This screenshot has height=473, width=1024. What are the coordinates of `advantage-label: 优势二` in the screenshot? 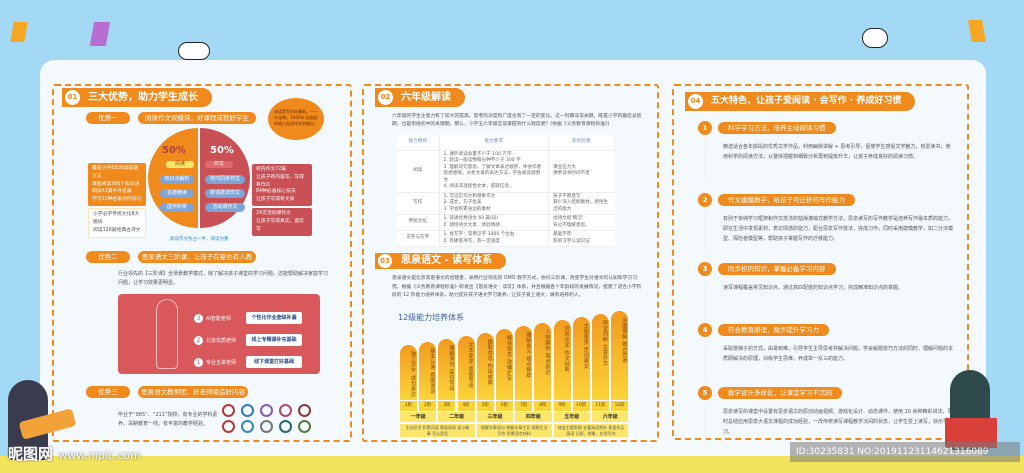 It's located at (108, 257).